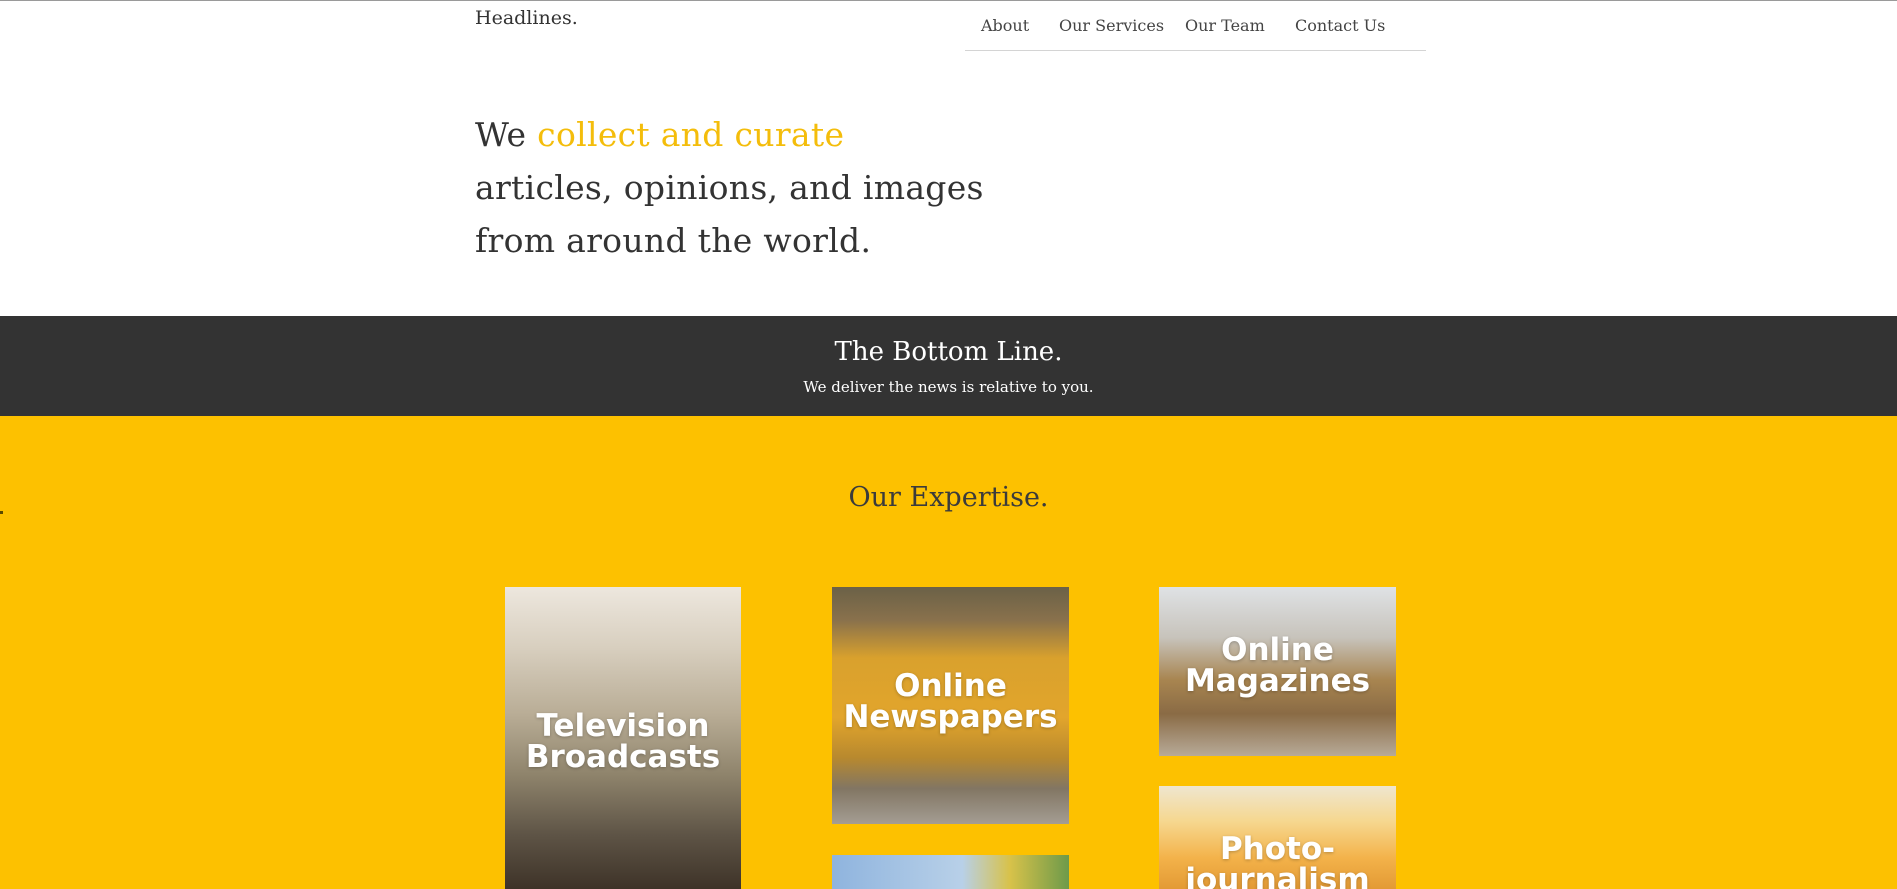 Image resolution: width=1897 pixels, height=889 pixels. Describe the element at coordinates (1340, 25) in the screenshot. I see `nav-contact-us: Contact Us` at that location.